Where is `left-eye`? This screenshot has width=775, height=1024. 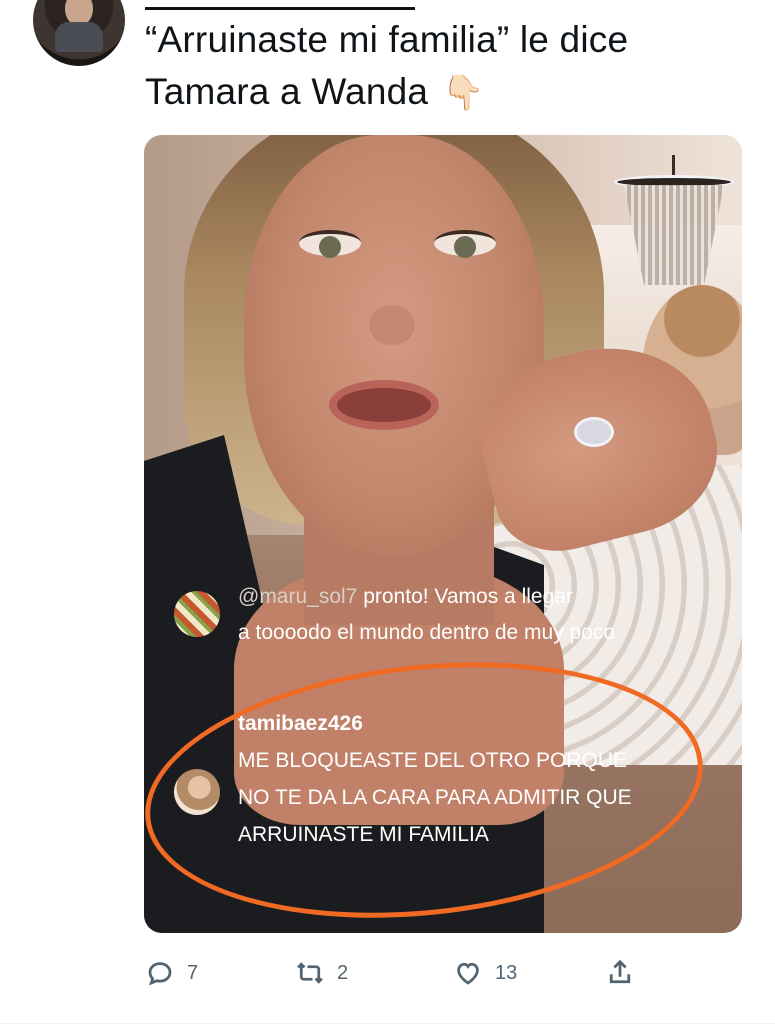
left-eye is located at coordinates (330, 244).